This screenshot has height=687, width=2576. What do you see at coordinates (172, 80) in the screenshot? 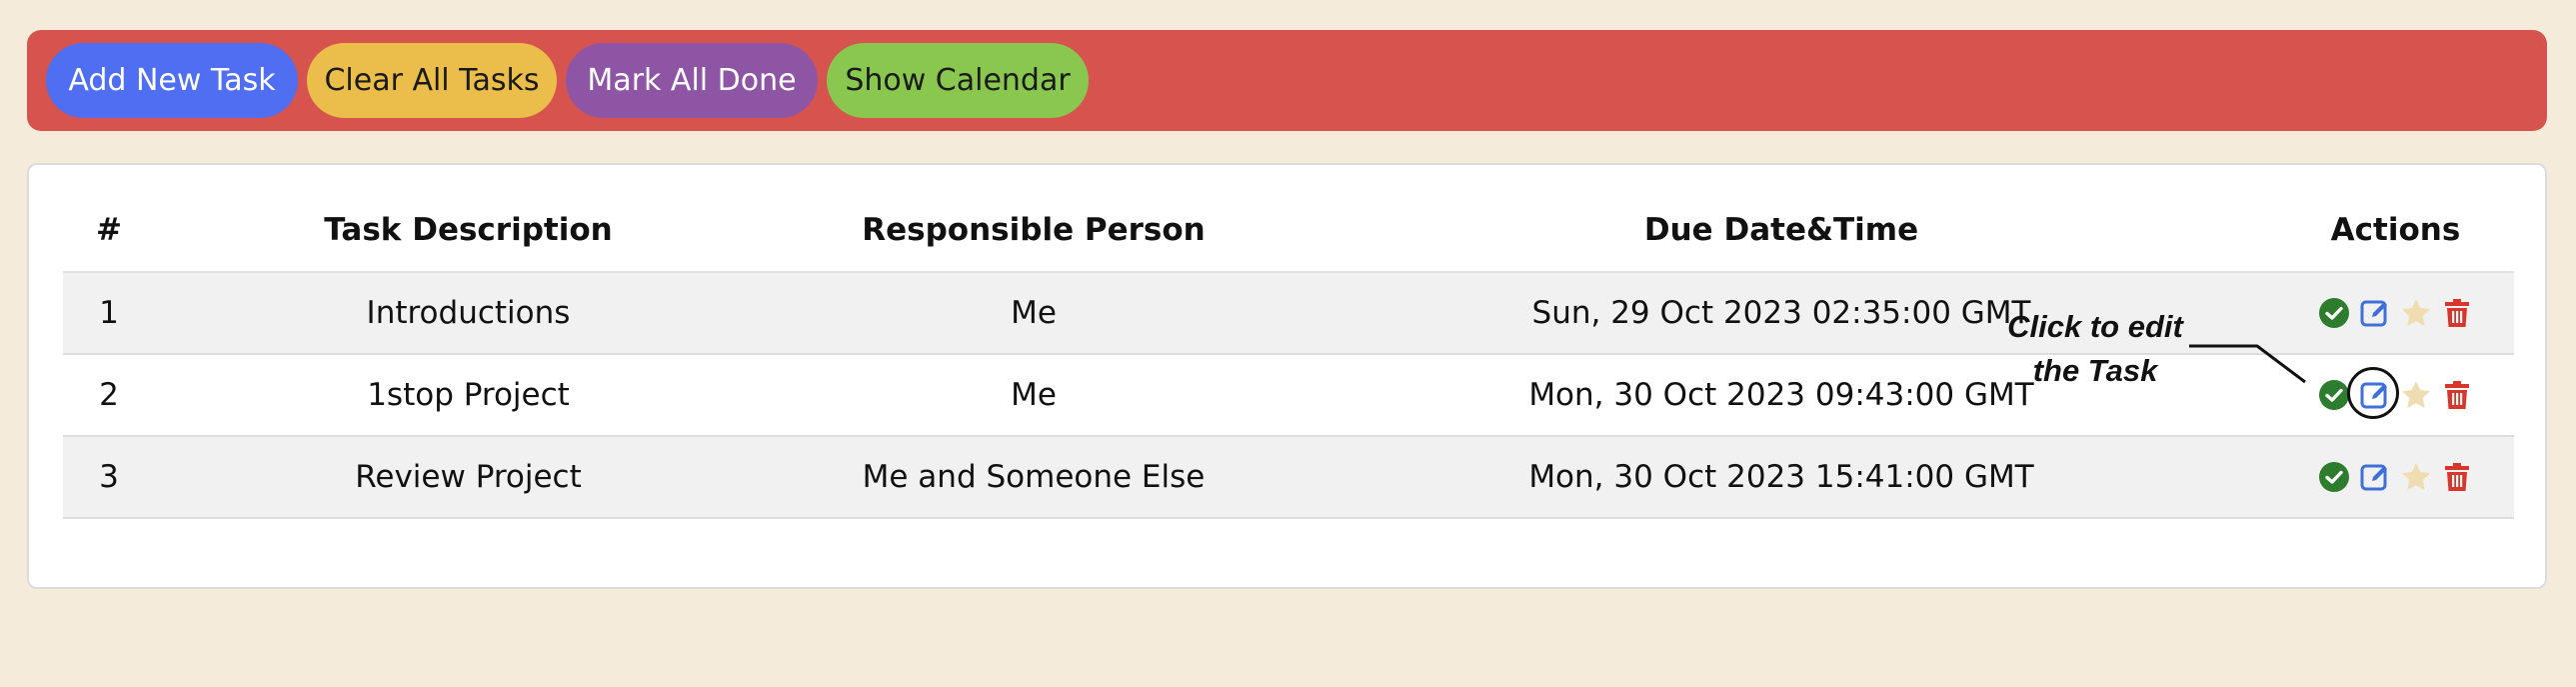
I see `add-new-task-button: Add New Task` at bounding box center [172, 80].